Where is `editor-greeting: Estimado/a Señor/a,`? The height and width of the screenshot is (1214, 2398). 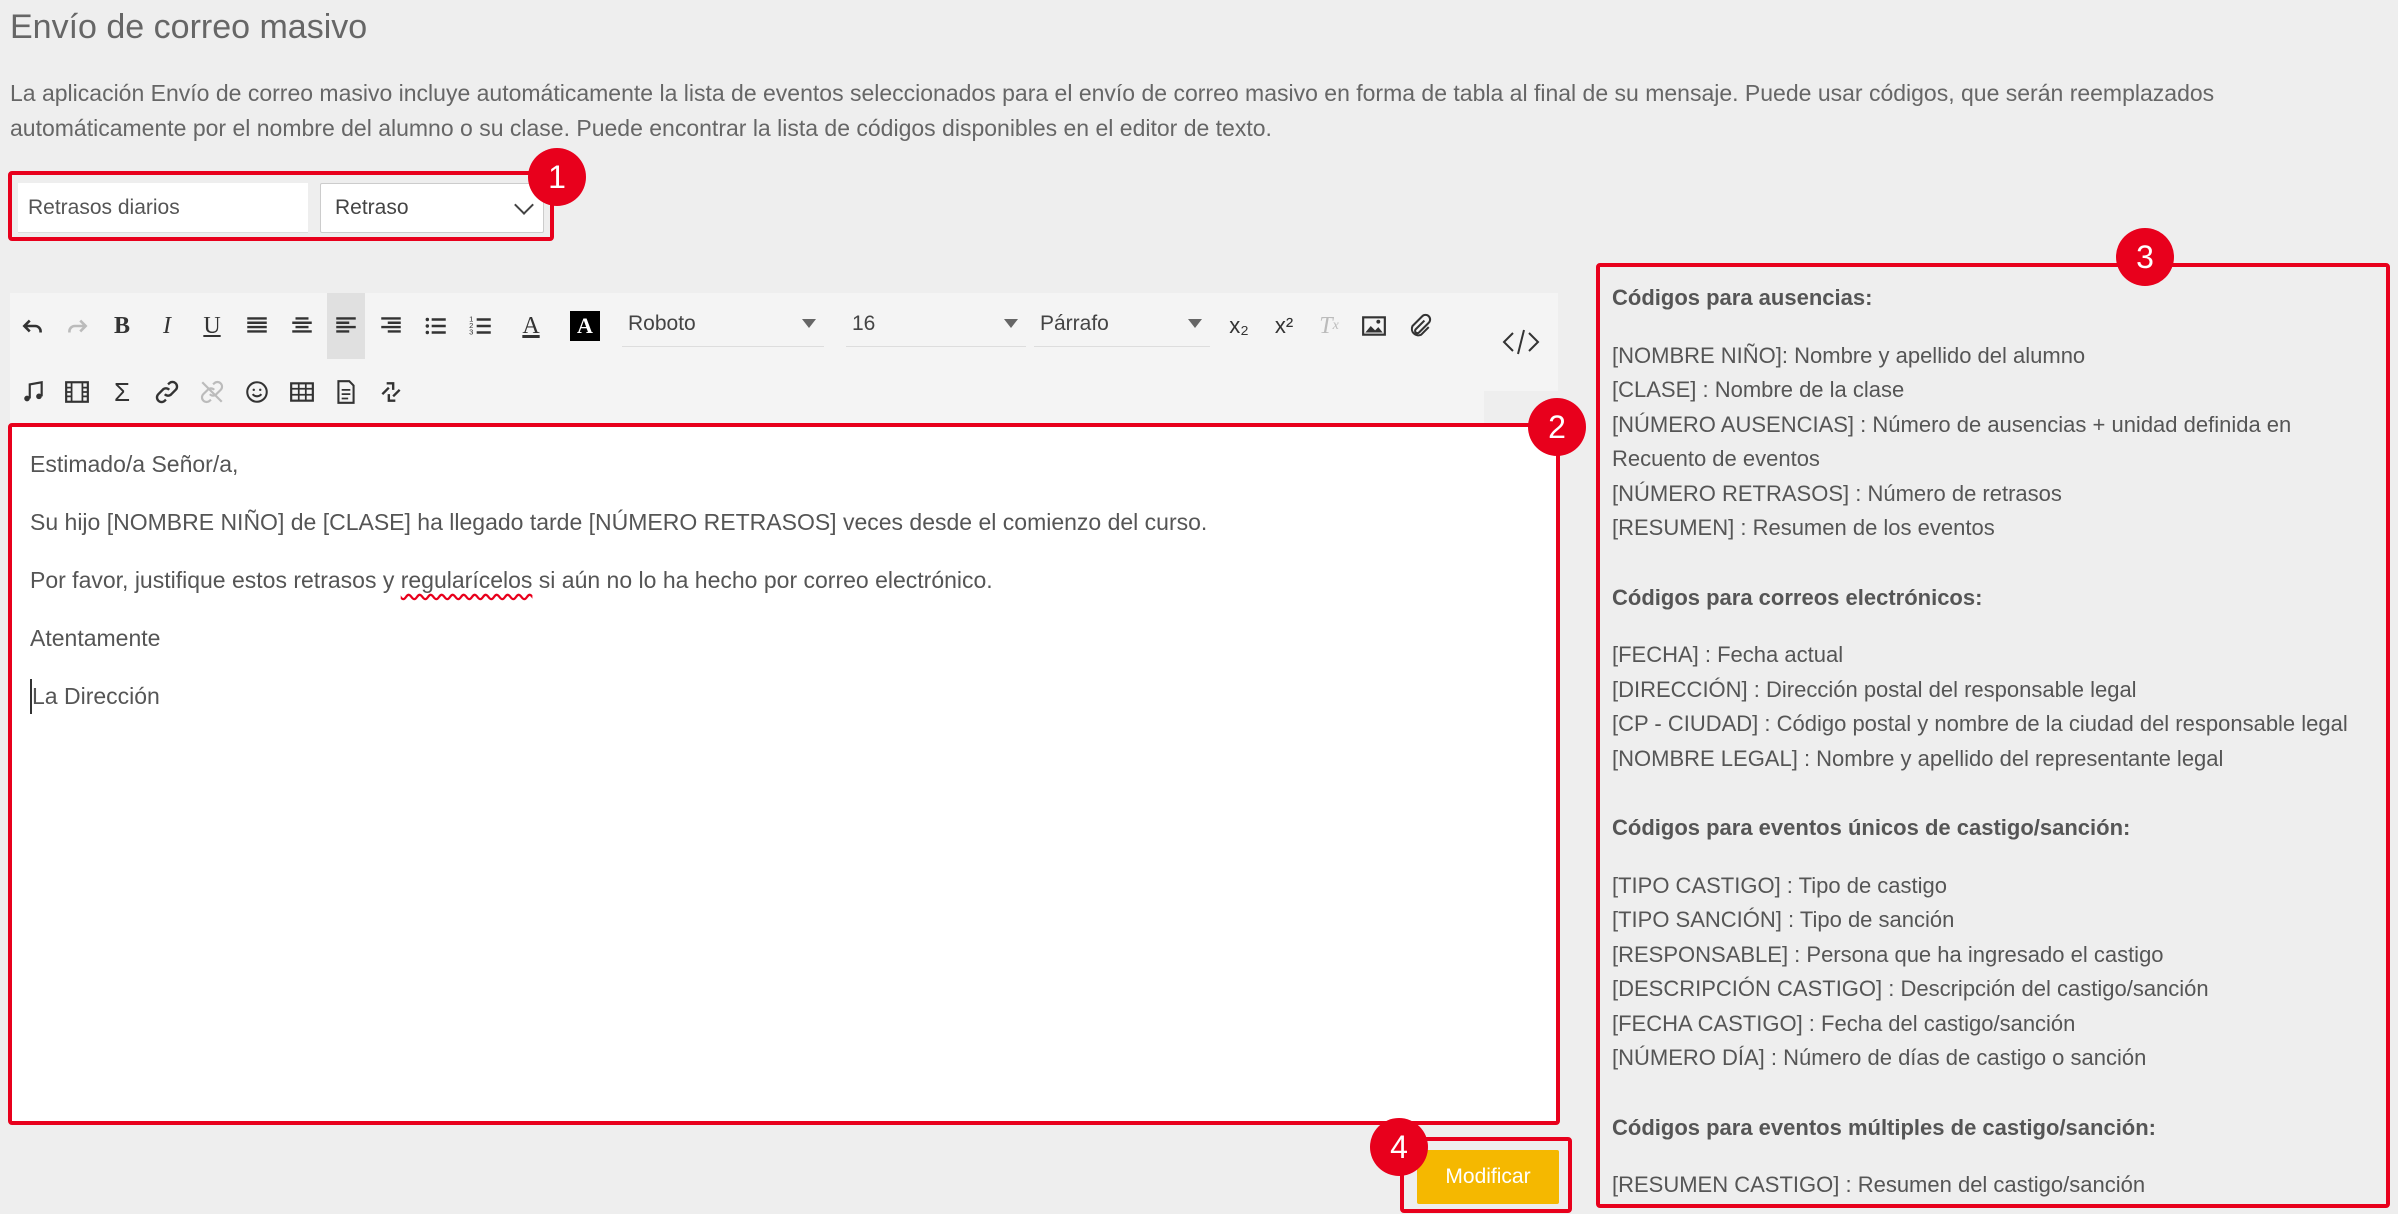 editor-greeting: Estimado/a Señor/a, is located at coordinates (134, 464).